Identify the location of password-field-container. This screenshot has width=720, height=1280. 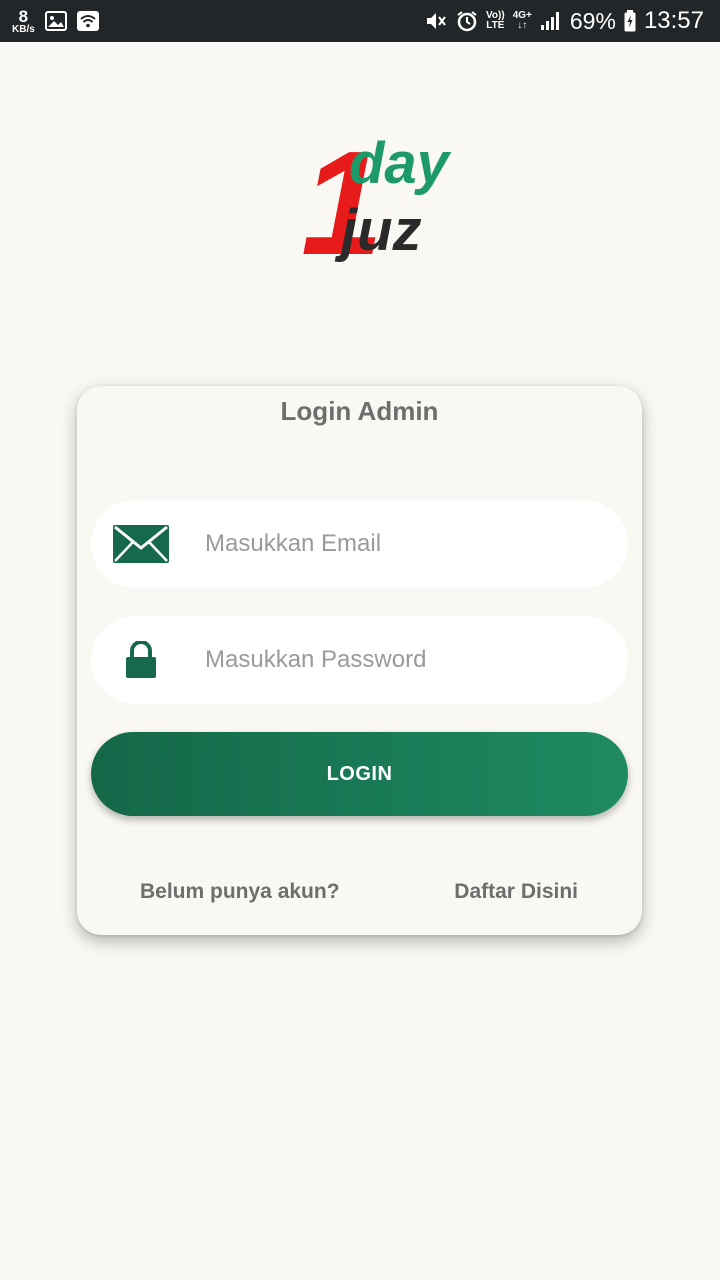
(359, 660).